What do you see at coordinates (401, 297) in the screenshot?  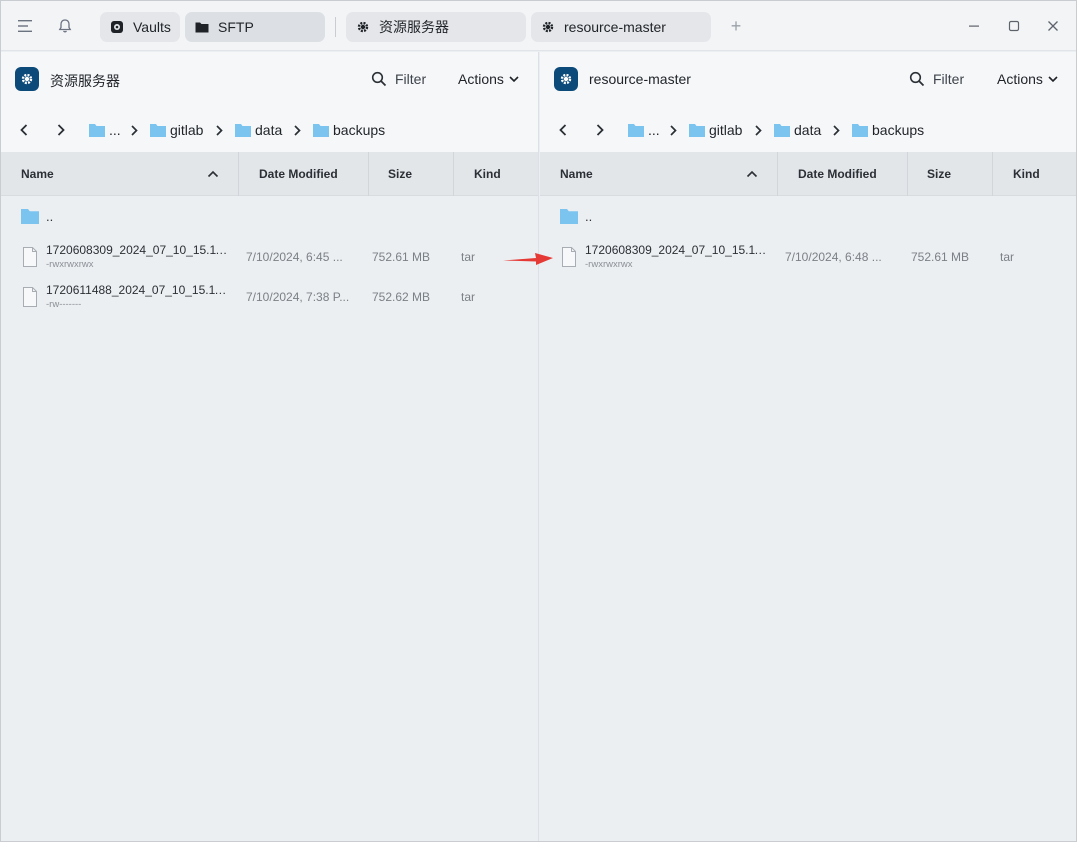 I see `file-size: 752.62 MB` at bounding box center [401, 297].